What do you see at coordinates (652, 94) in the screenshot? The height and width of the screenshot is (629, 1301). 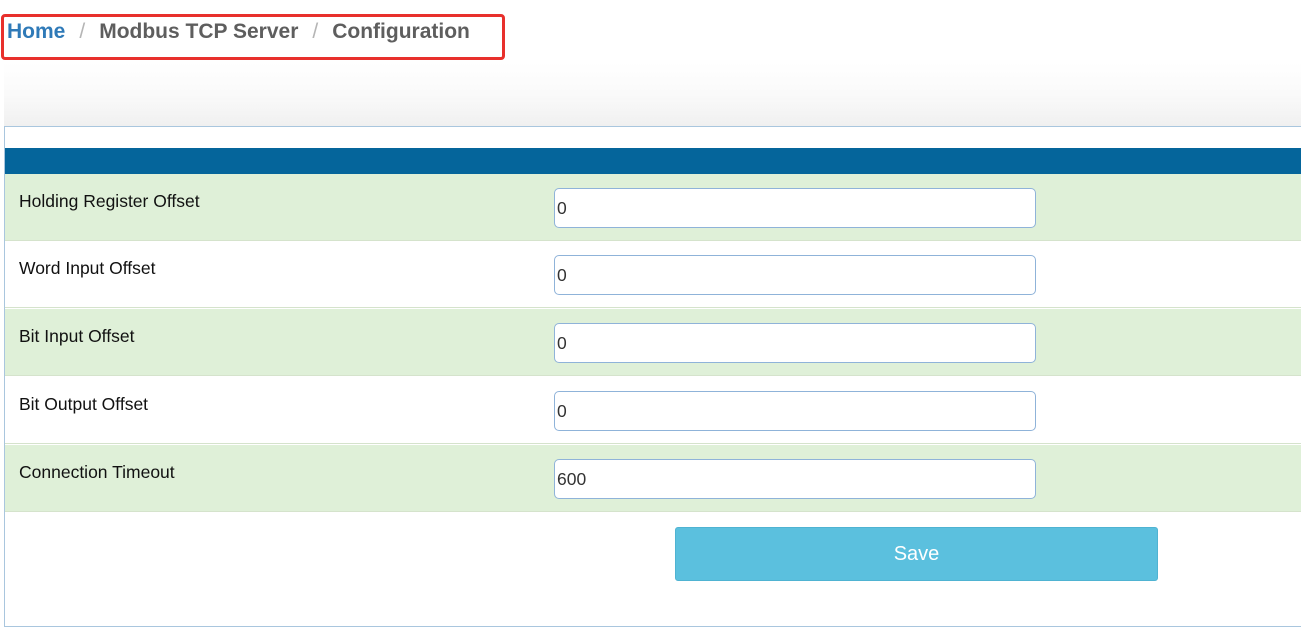 I see `panel-heading` at bounding box center [652, 94].